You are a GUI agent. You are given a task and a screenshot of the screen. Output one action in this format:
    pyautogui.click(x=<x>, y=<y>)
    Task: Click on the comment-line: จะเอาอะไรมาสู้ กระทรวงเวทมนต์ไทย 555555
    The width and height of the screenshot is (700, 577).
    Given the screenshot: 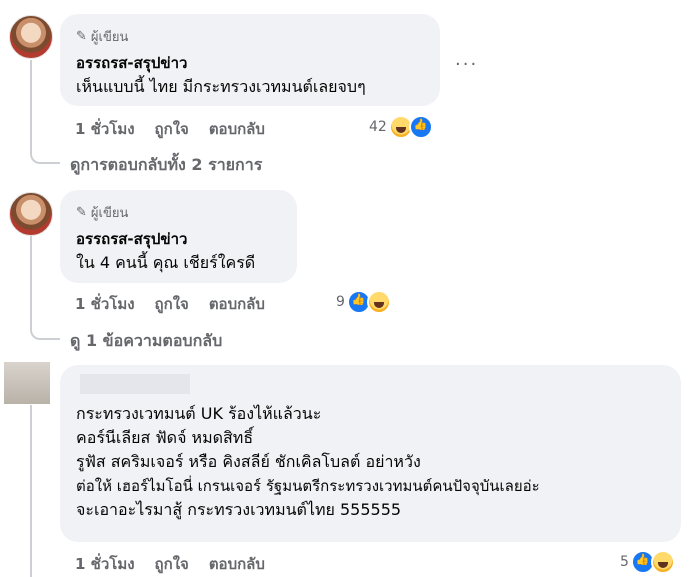 What is the action you would take?
    pyautogui.click(x=239, y=509)
    